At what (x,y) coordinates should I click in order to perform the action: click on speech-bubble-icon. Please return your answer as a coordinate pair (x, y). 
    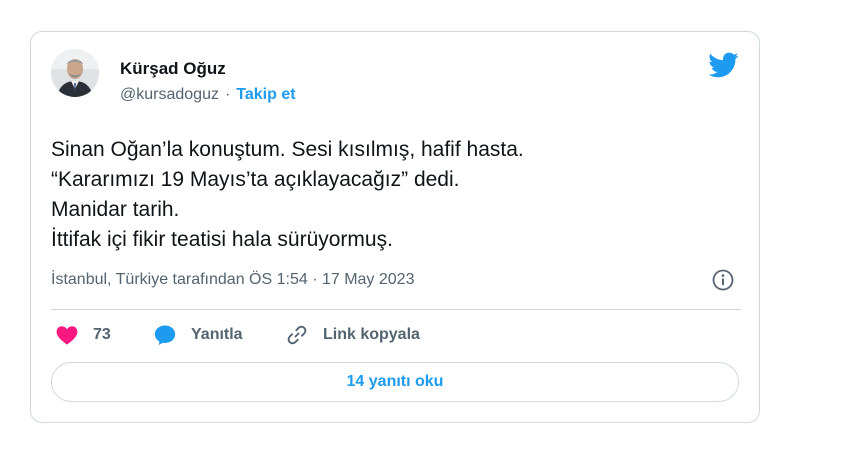
    Looking at the image, I should click on (165, 335).